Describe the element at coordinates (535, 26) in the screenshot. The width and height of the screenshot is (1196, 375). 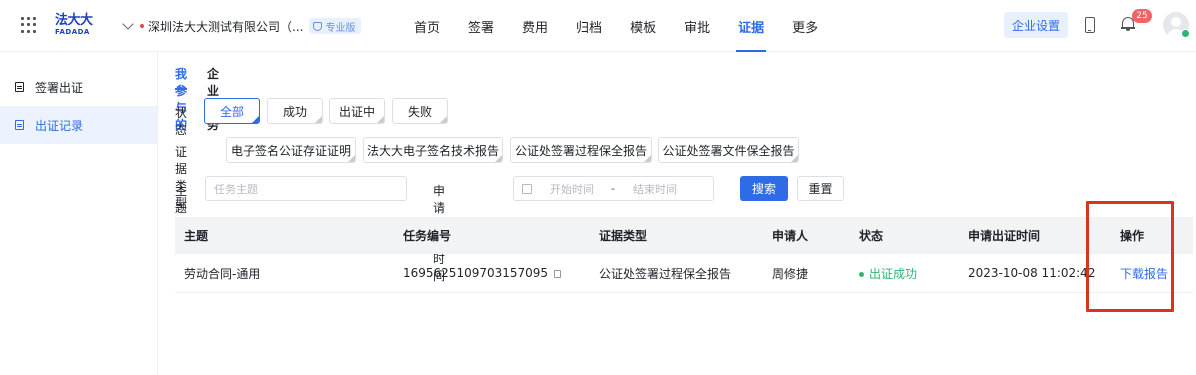
I see `nav-fees: 费用` at that location.